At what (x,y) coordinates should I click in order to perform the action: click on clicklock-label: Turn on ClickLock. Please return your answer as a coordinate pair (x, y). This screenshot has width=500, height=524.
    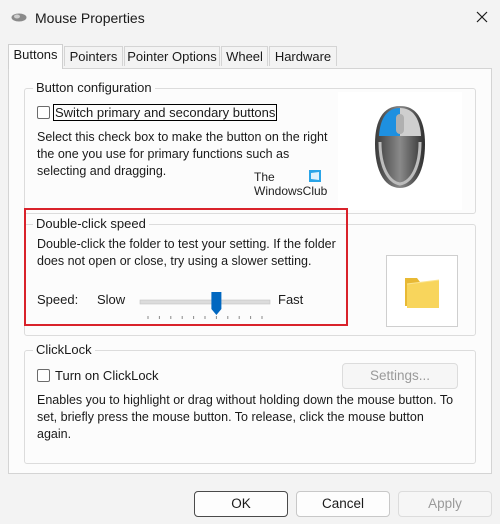
    Looking at the image, I should click on (107, 375).